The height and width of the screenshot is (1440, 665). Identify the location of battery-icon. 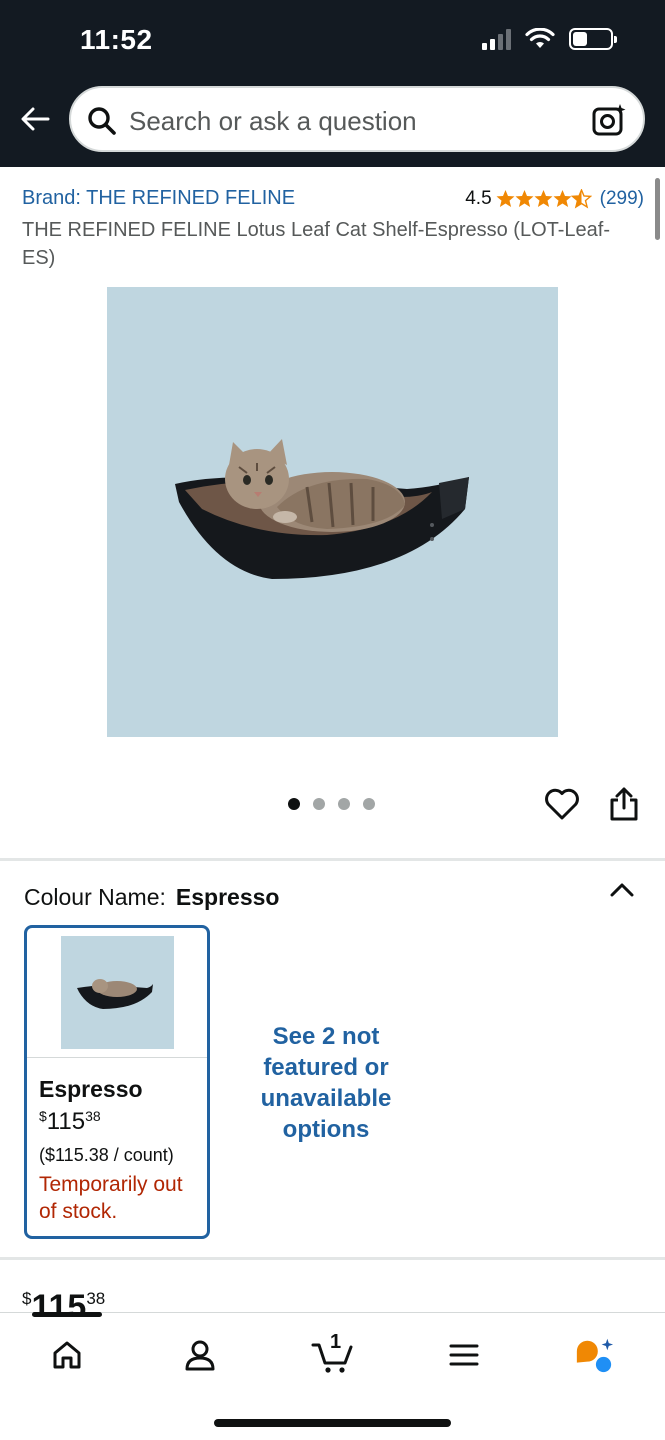
(593, 39).